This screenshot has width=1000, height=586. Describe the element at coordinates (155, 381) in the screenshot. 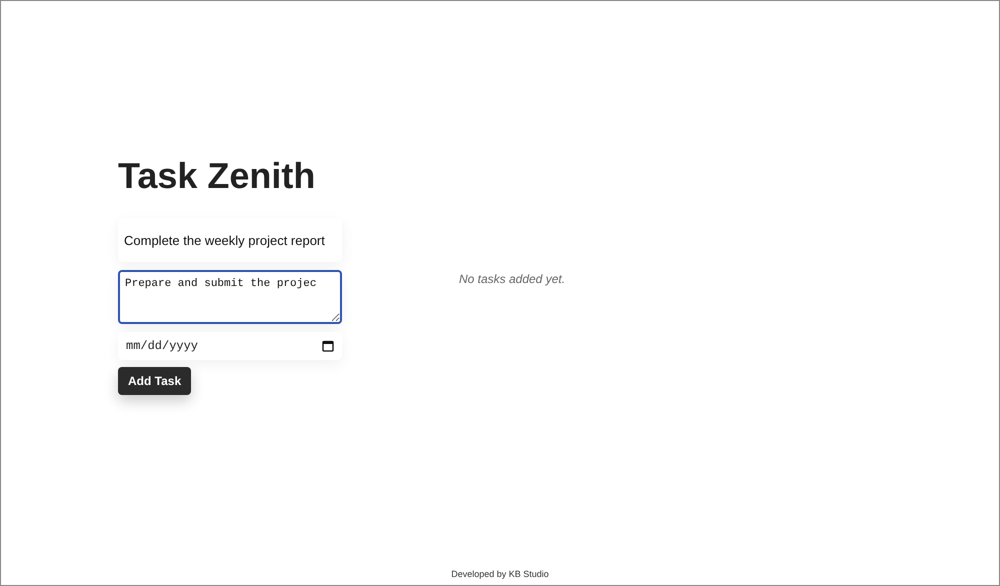

I see `add-task-button: Add Task` at that location.